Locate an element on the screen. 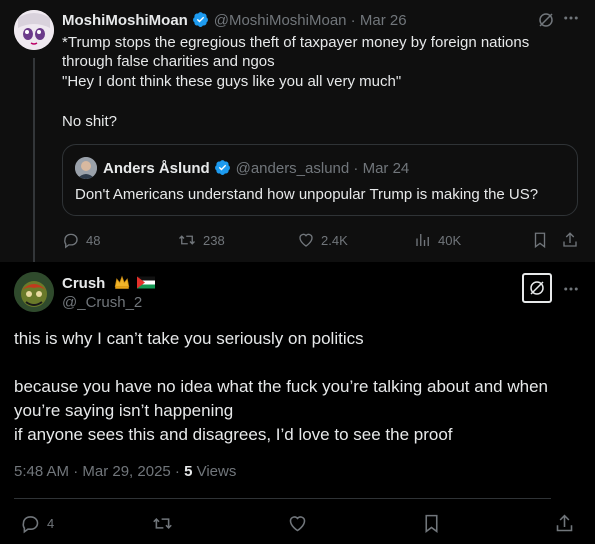 The width and height of the screenshot is (595, 544). grok-button is located at coordinates (537, 288).